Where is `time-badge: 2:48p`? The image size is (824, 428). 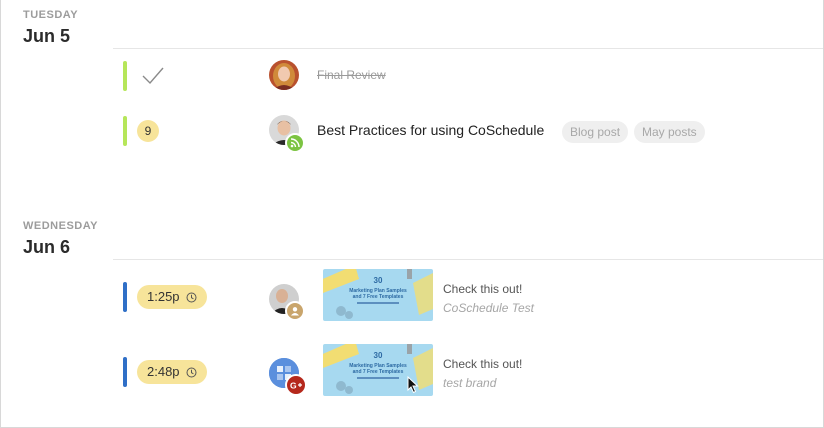
time-badge: 2:48p is located at coordinates (172, 372).